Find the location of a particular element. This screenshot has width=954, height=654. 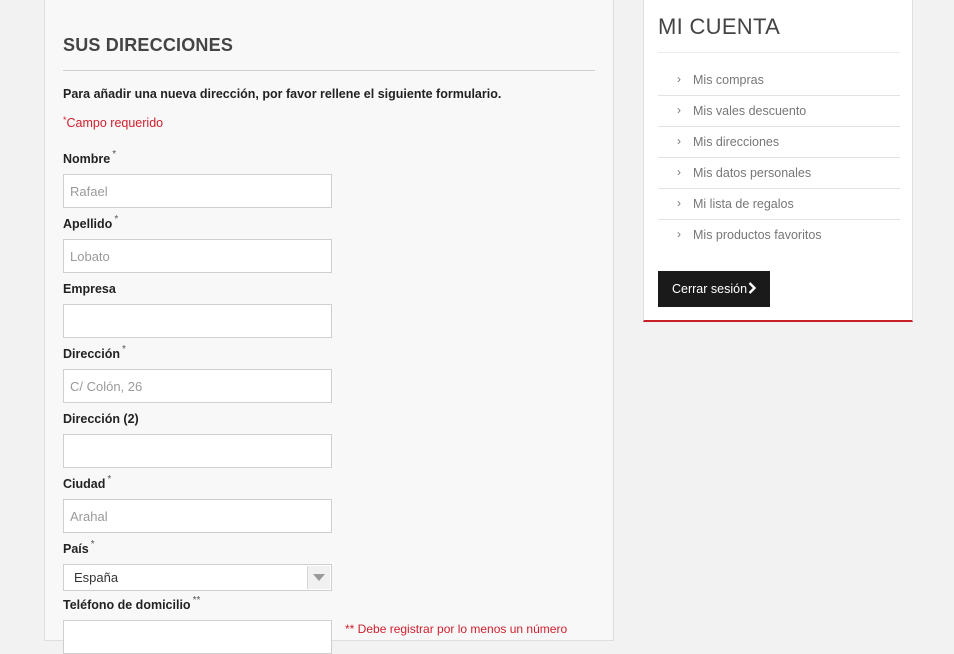

ciudad-input is located at coordinates (197, 516).